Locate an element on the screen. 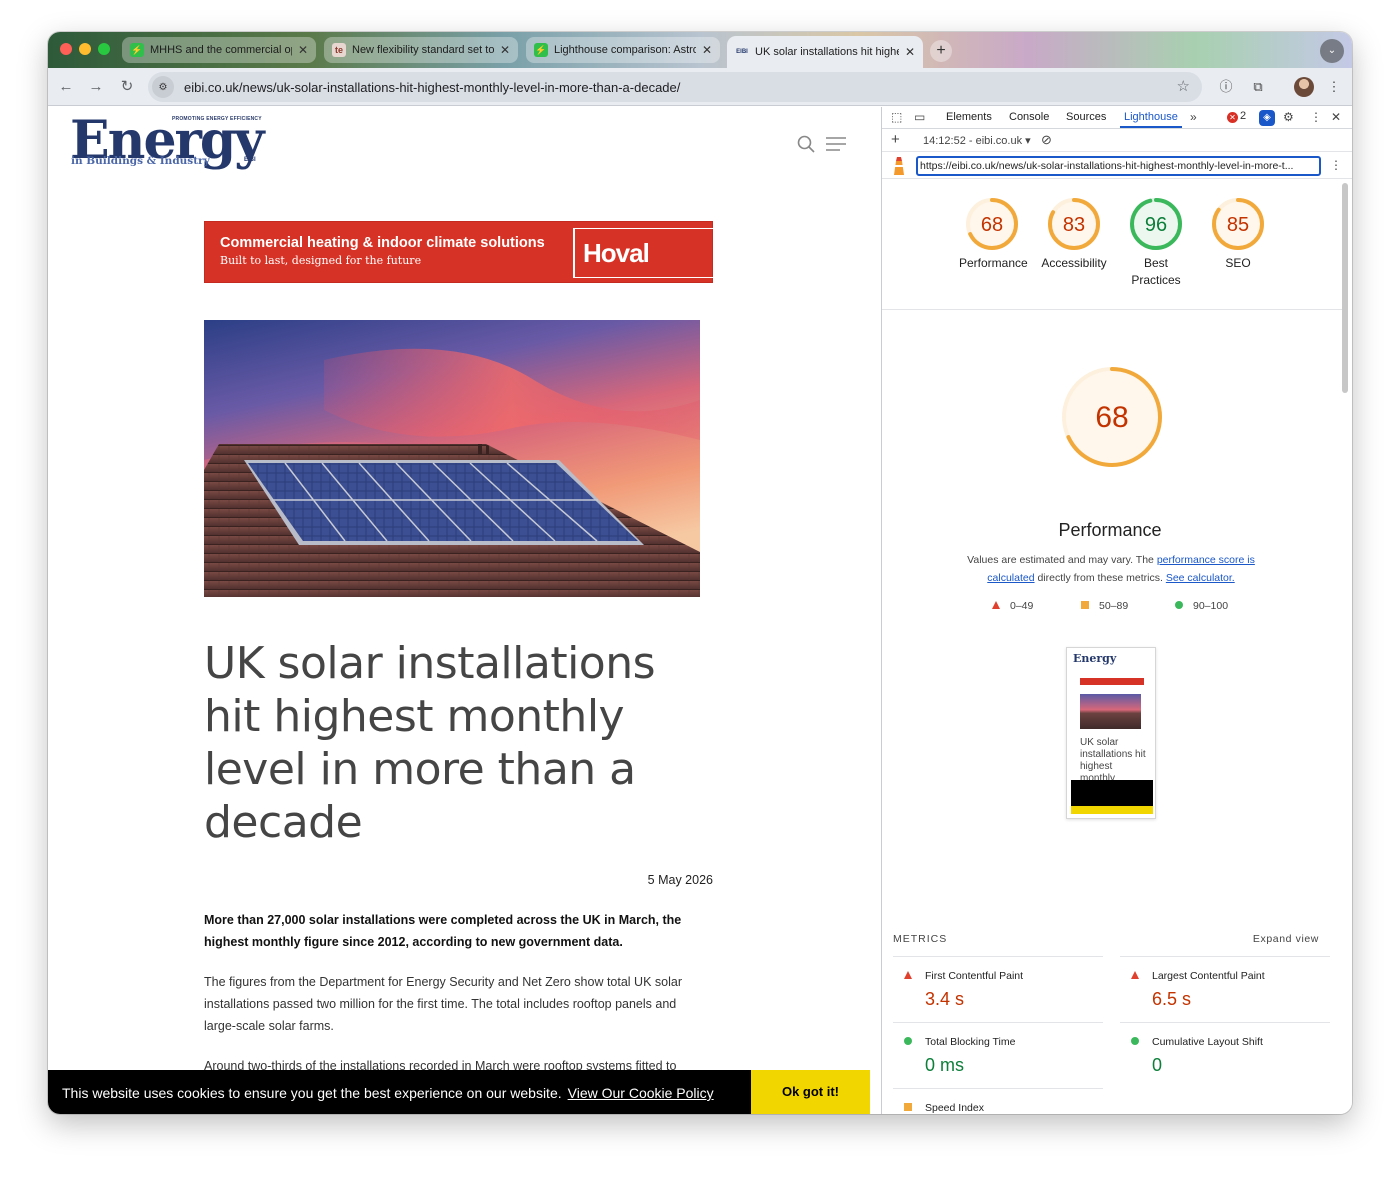  devtools-tab-console: Console is located at coordinates (1029, 117).